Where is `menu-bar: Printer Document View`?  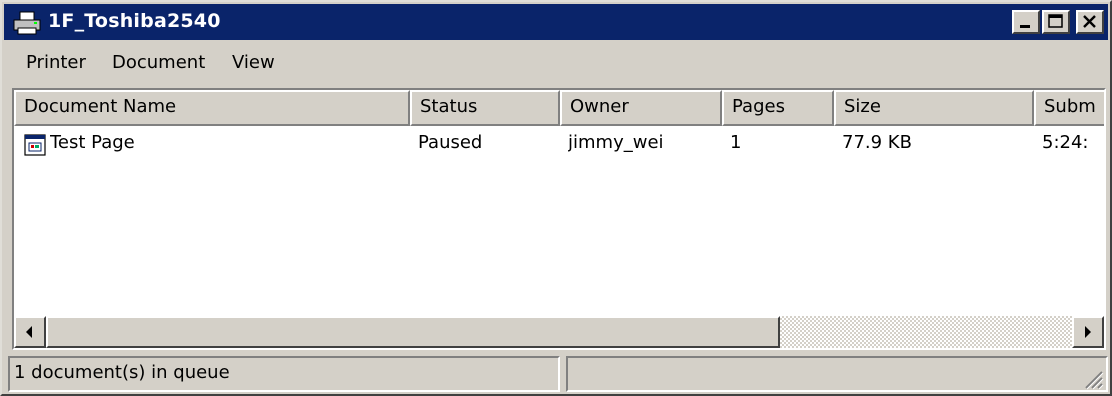 menu-bar: Printer Document View is located at coordinates (556, 62).